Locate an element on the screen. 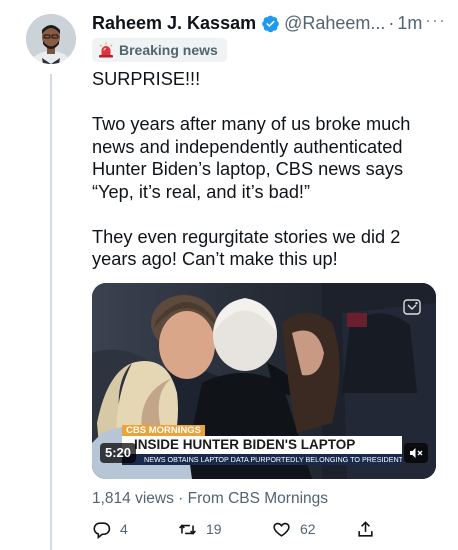  share-icon is located at coordinates (365, 528).